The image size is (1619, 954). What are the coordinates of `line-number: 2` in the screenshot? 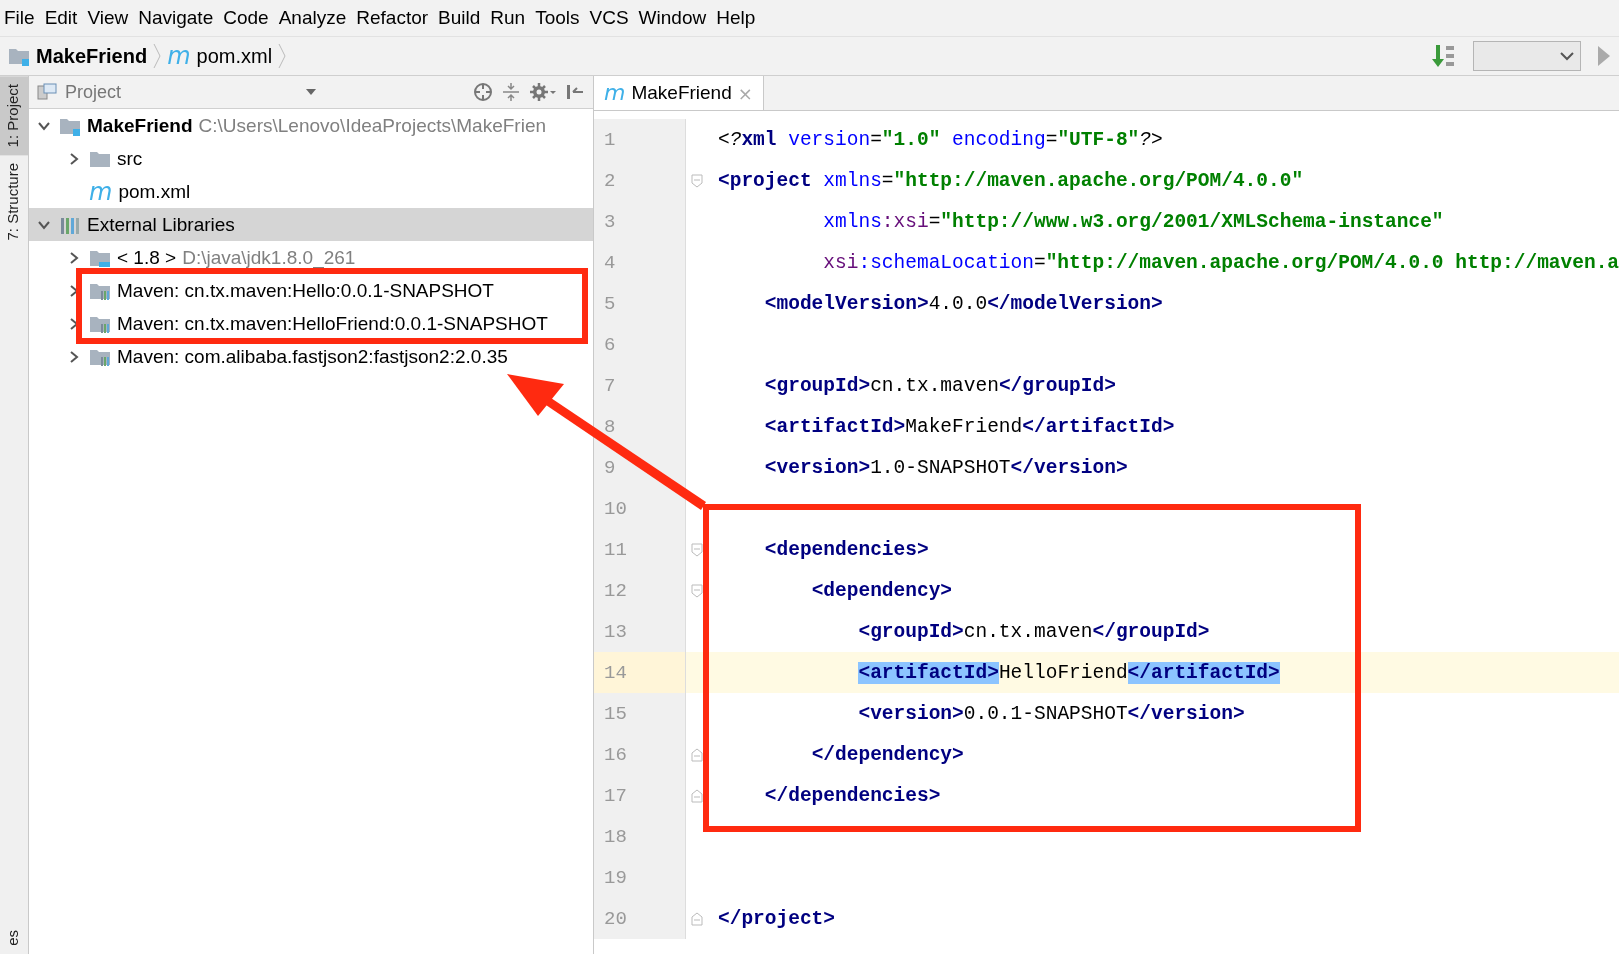 It's located at (639, 180).